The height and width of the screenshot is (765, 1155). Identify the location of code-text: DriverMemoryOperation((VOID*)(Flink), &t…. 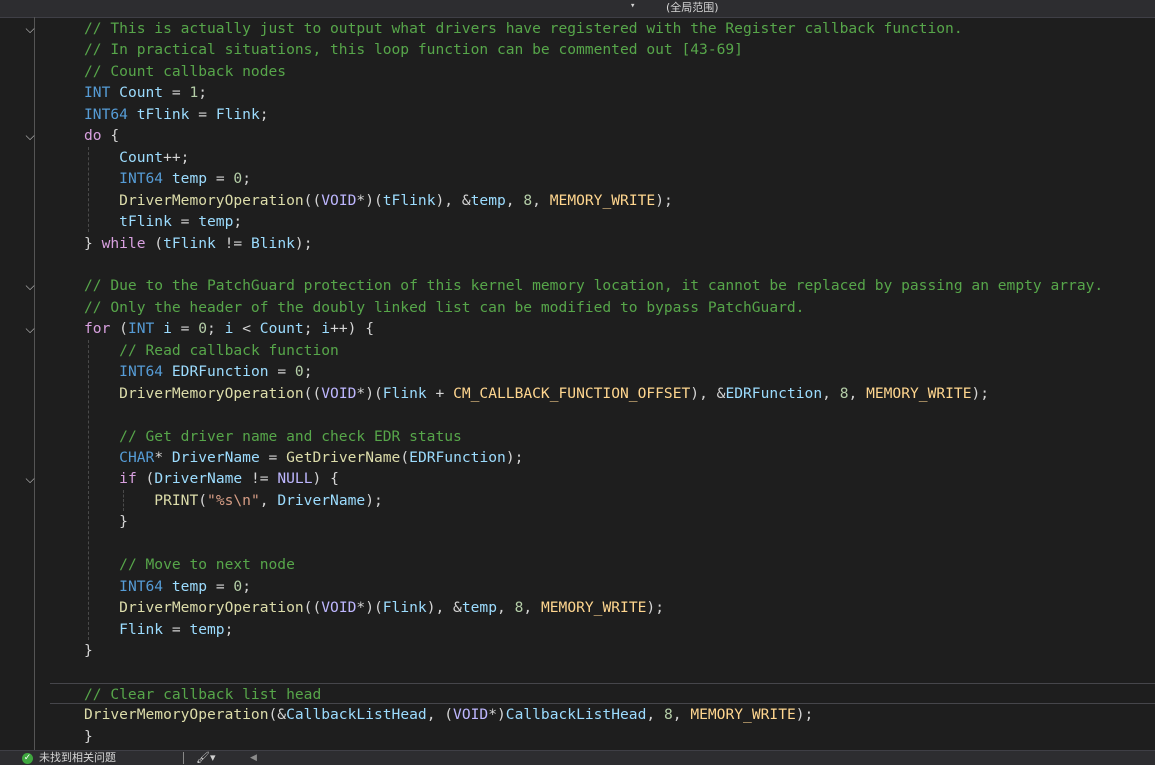
(374, 607).